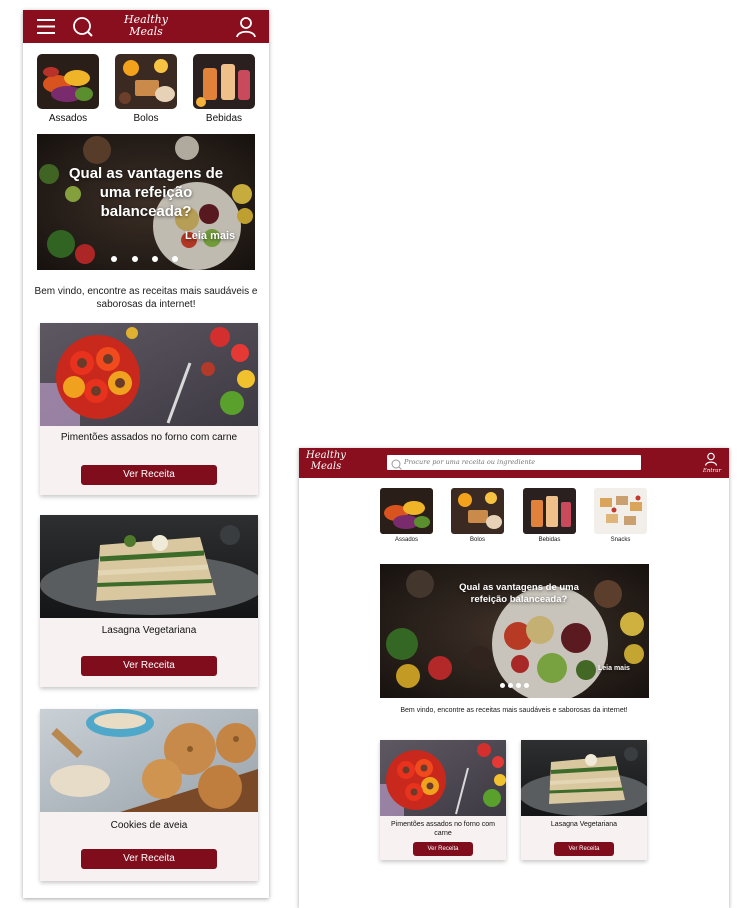 This screenshot has height=908, width=745. I want to click on menu-icon, so click(46, 26).